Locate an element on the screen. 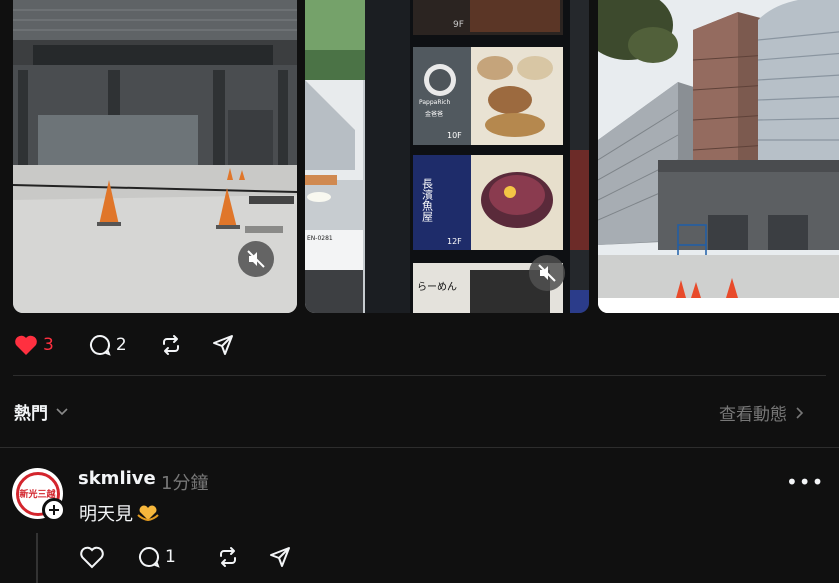 The height and width of the screenshot is (583, 839). post-actions: 3 2 is located at coordinates (138, 345).